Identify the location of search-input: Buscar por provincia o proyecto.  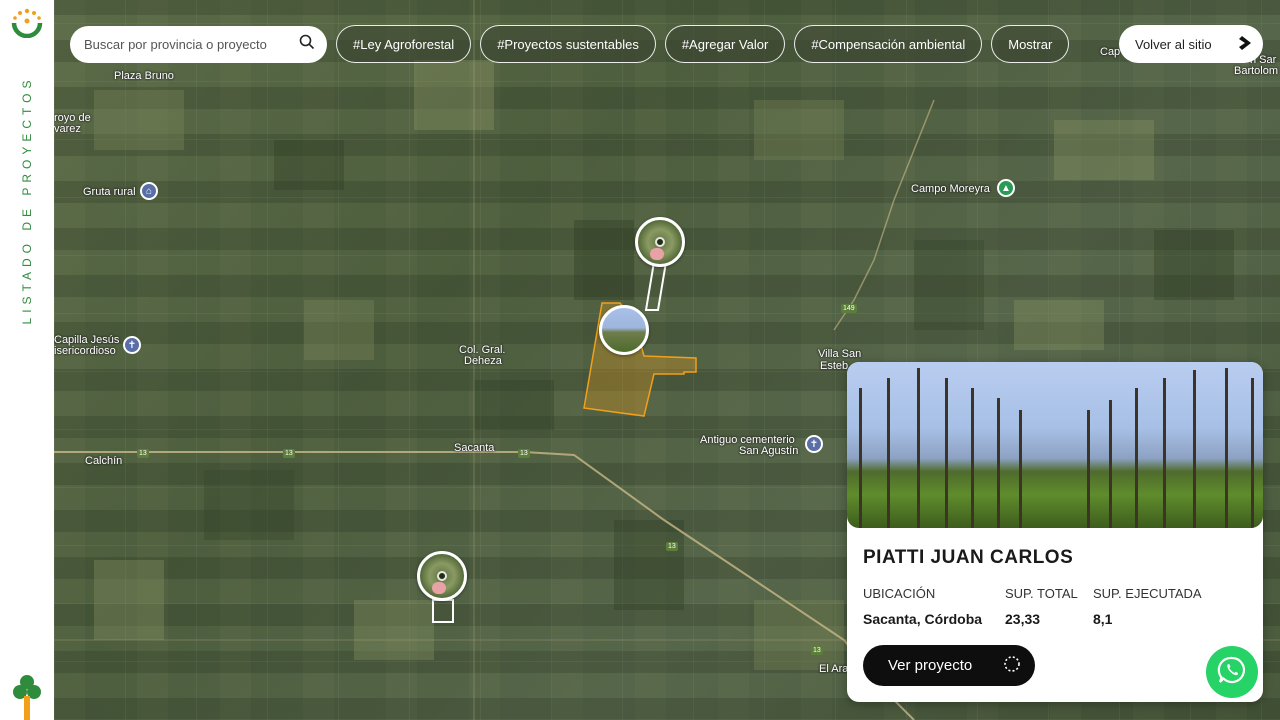
(191, 44).